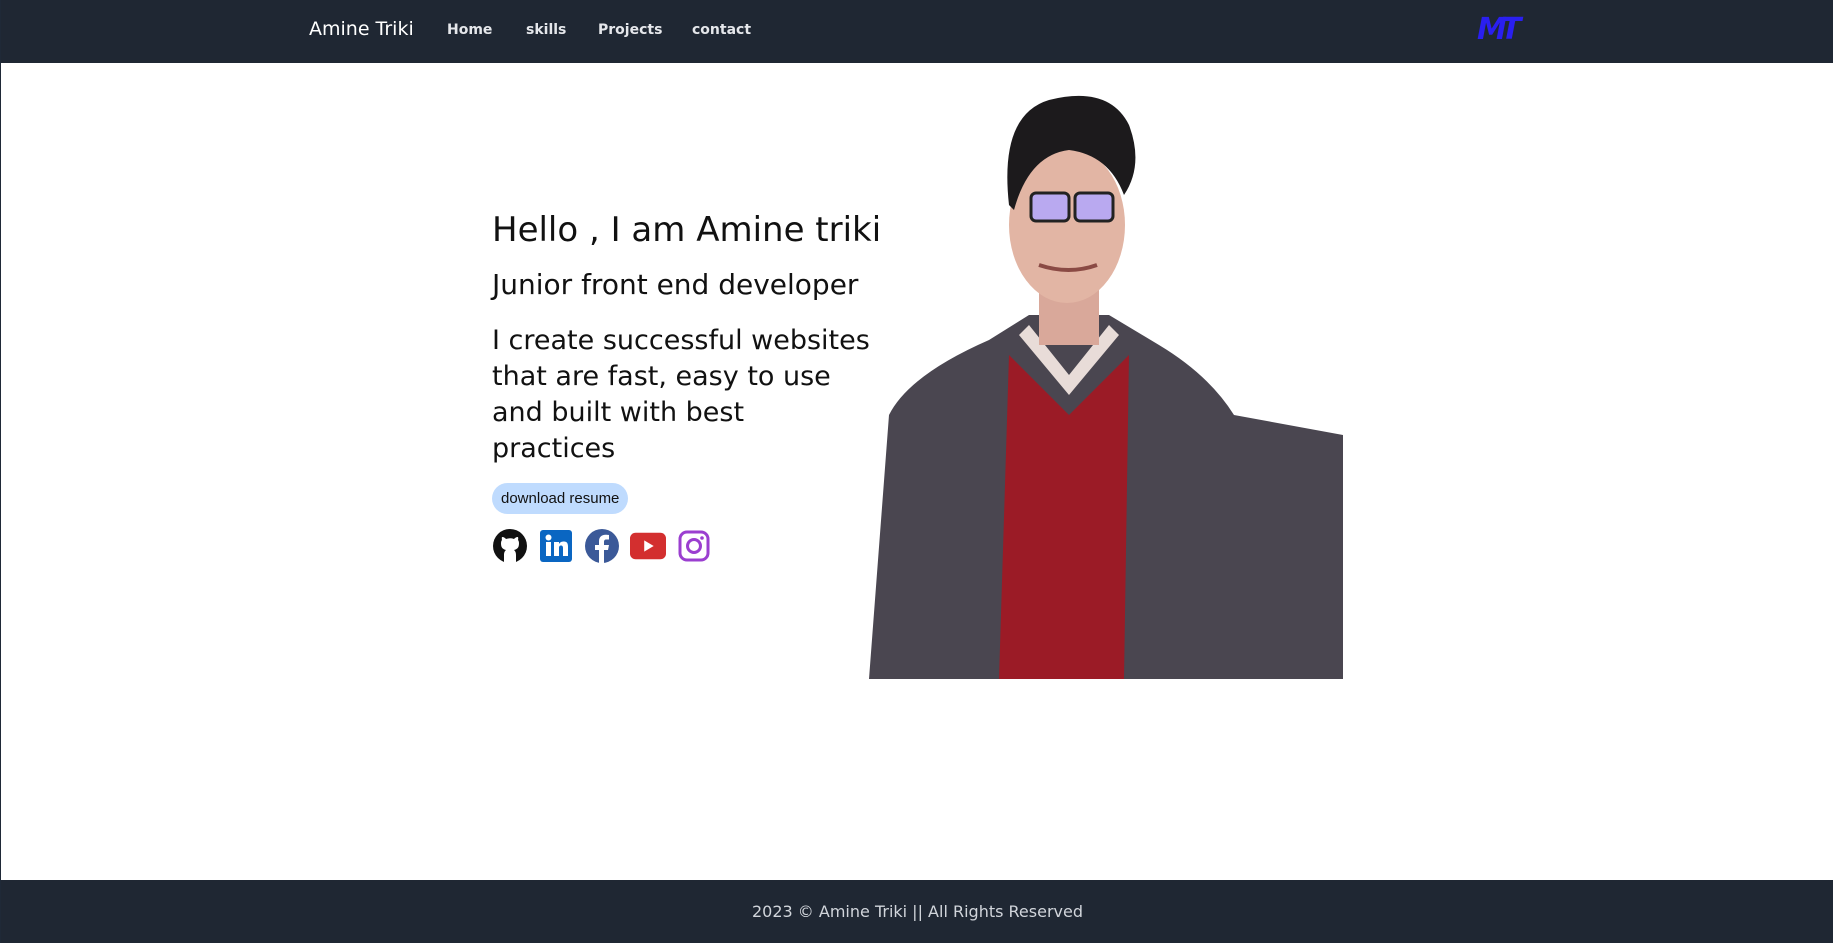  What do you see at coordinates (510, 546) in the screenshot?
I see `github-icon` at bounding box center [510, 546].